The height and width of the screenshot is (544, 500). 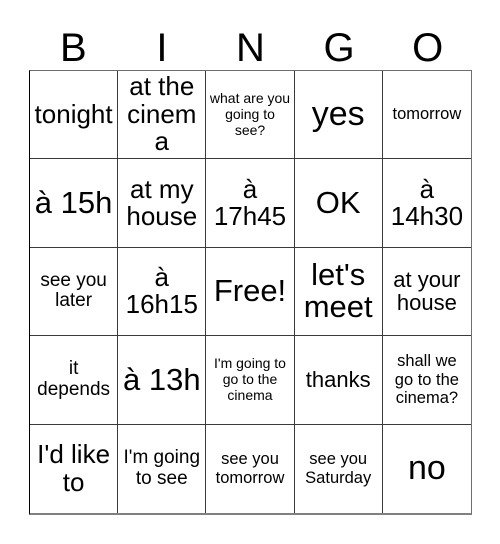 I want to click on bingo-cell: it depends, so click(x=74, y=380).